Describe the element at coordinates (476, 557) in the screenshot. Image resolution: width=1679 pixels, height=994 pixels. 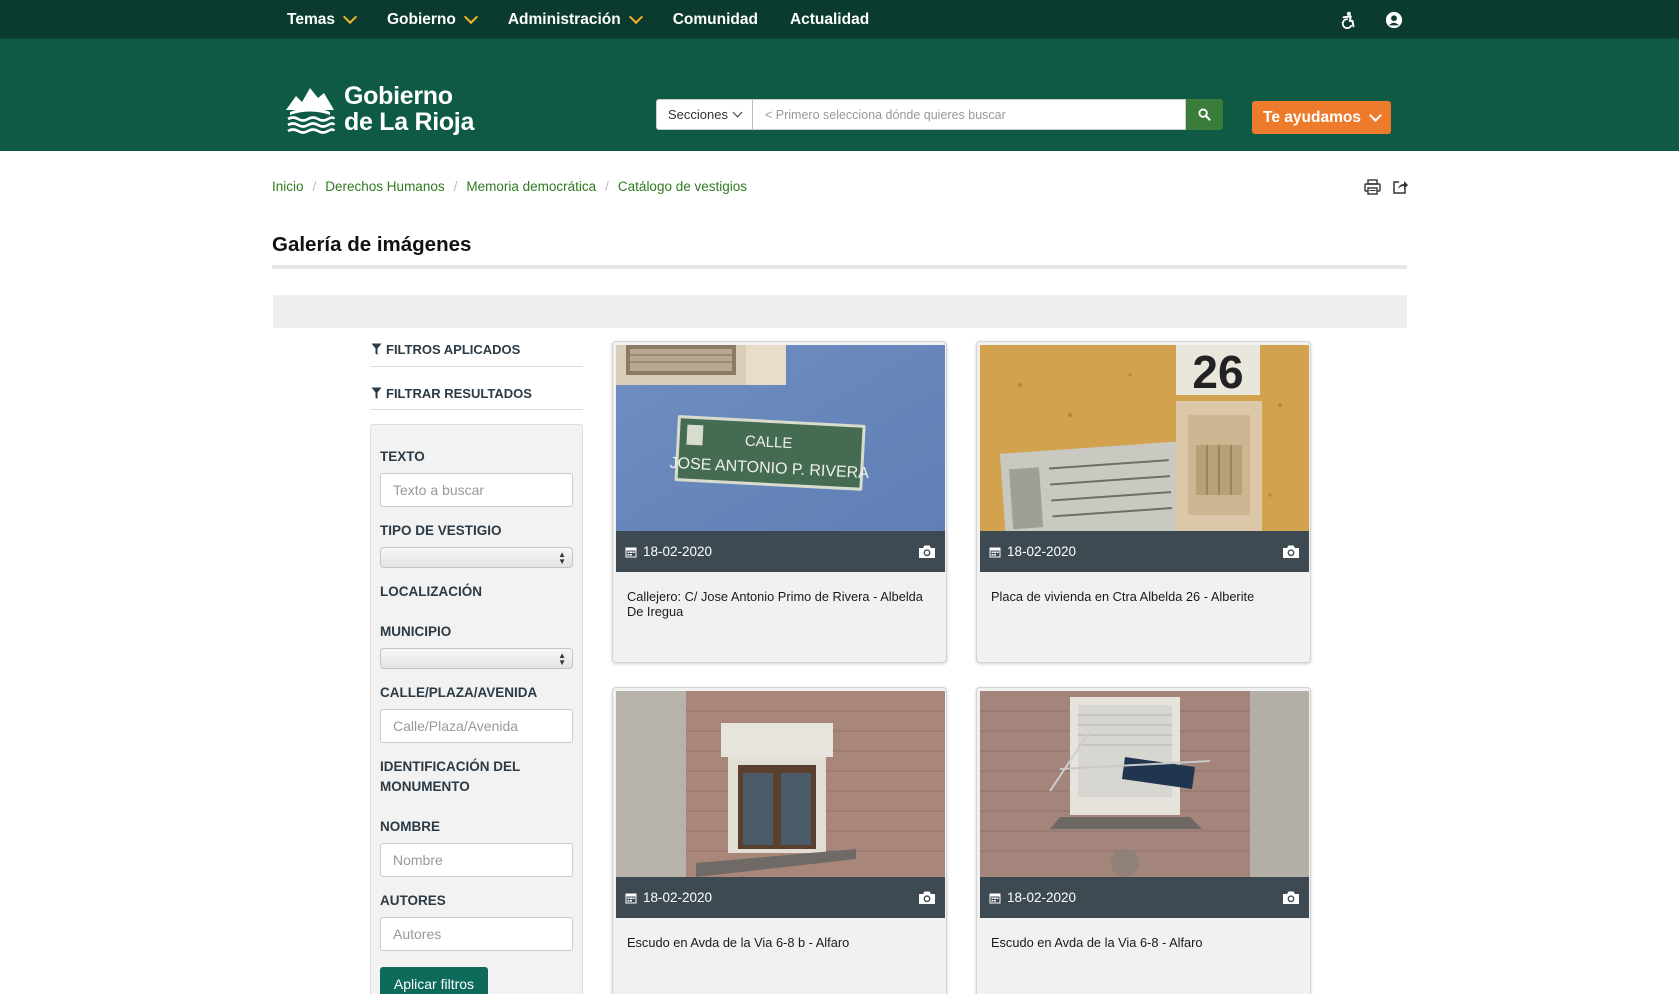
I see `tipo-vestigio-select: ▲ ▼` at that location.